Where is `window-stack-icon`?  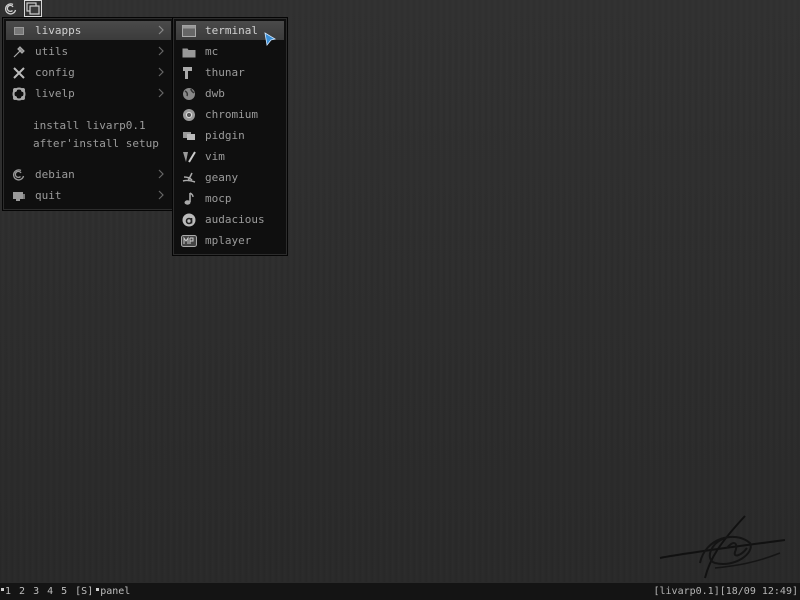
window-stack-icon is located at coordinates (33, 8).